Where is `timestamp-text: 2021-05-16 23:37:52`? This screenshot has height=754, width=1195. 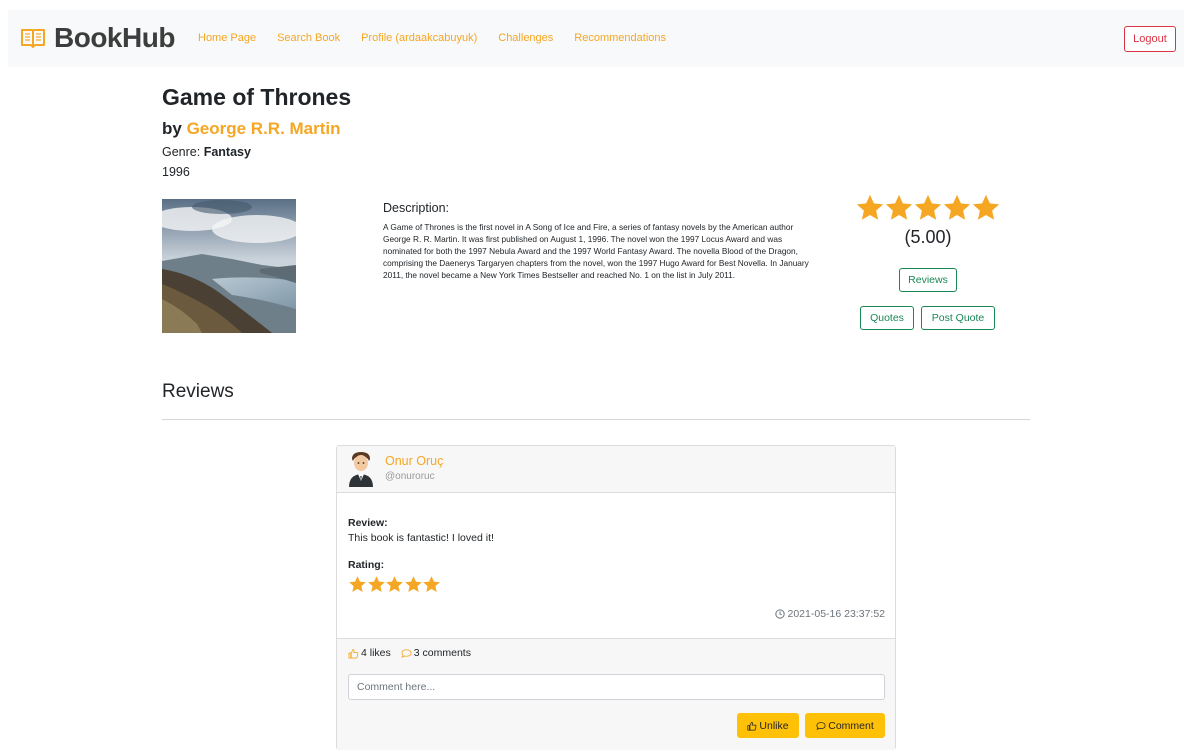
timestamp-text: 2021-05-16 23:37:52 is located at coordinates (836, 614).